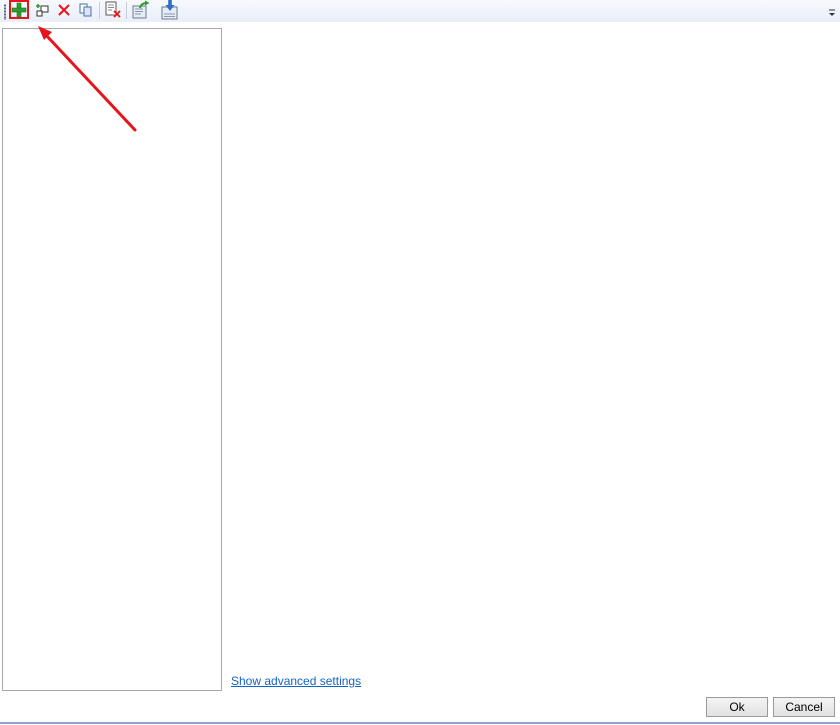  I want to click on import-icon, so click(169, 10).